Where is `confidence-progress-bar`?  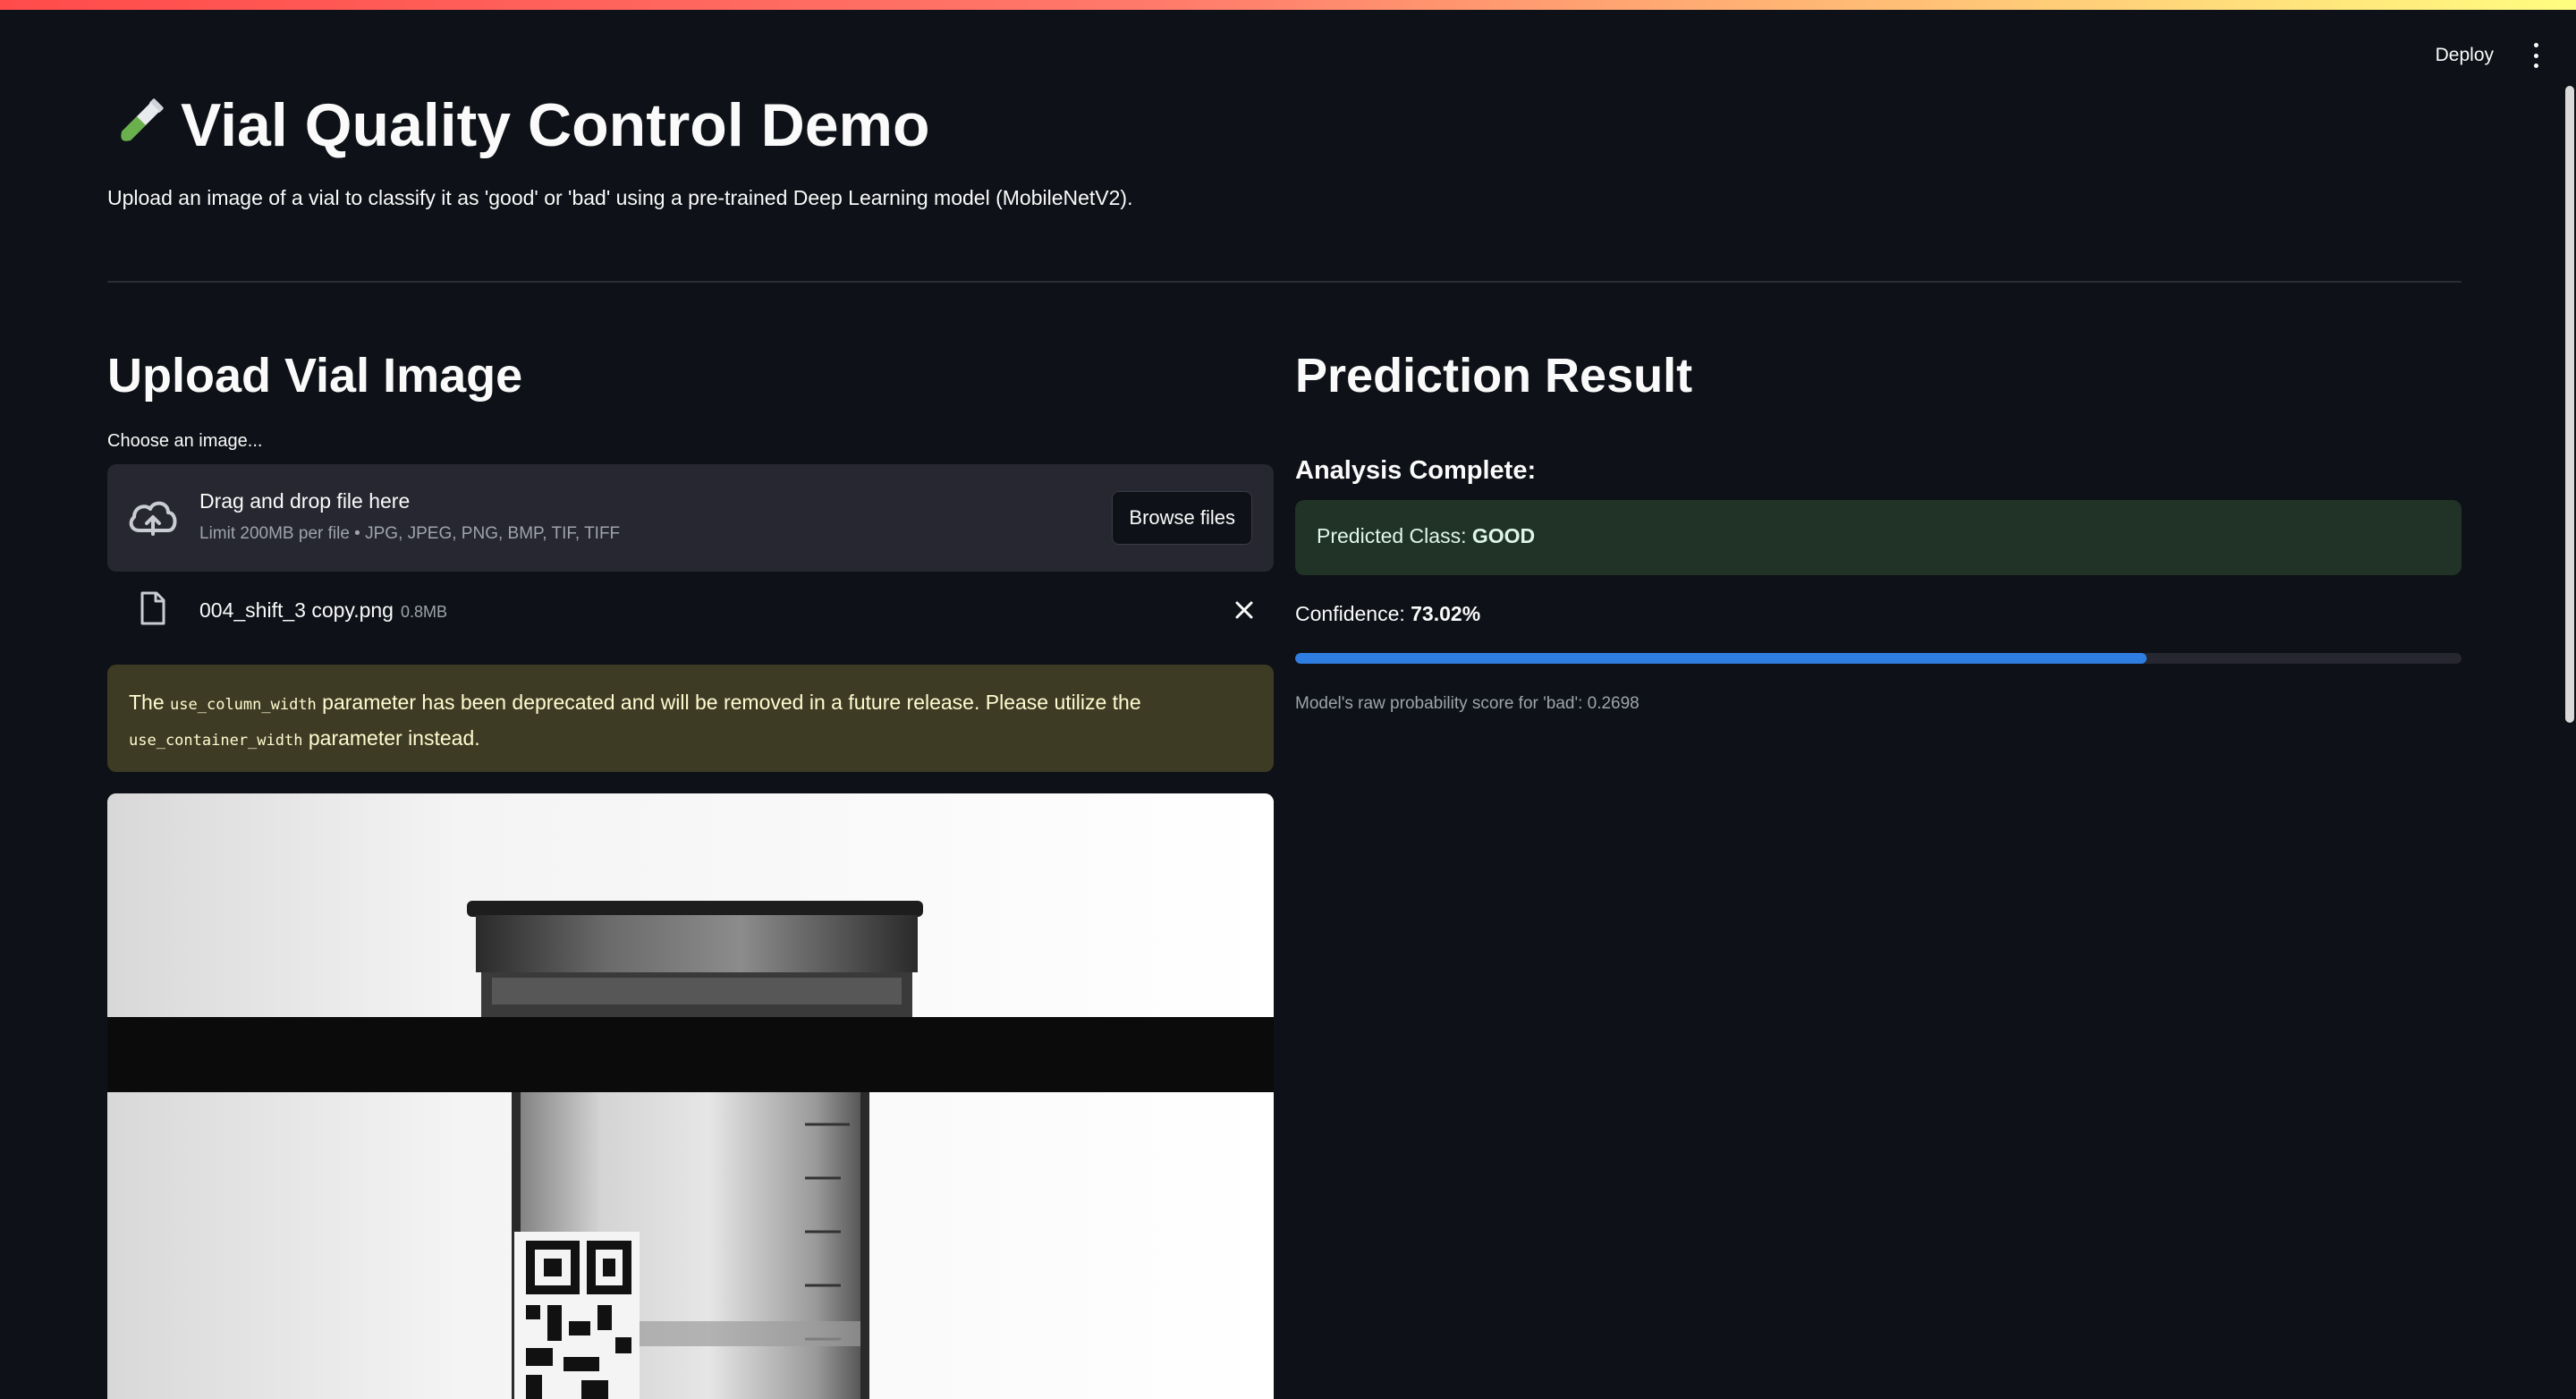 confidence-progress-bar is located at coordinates (1878, 658).